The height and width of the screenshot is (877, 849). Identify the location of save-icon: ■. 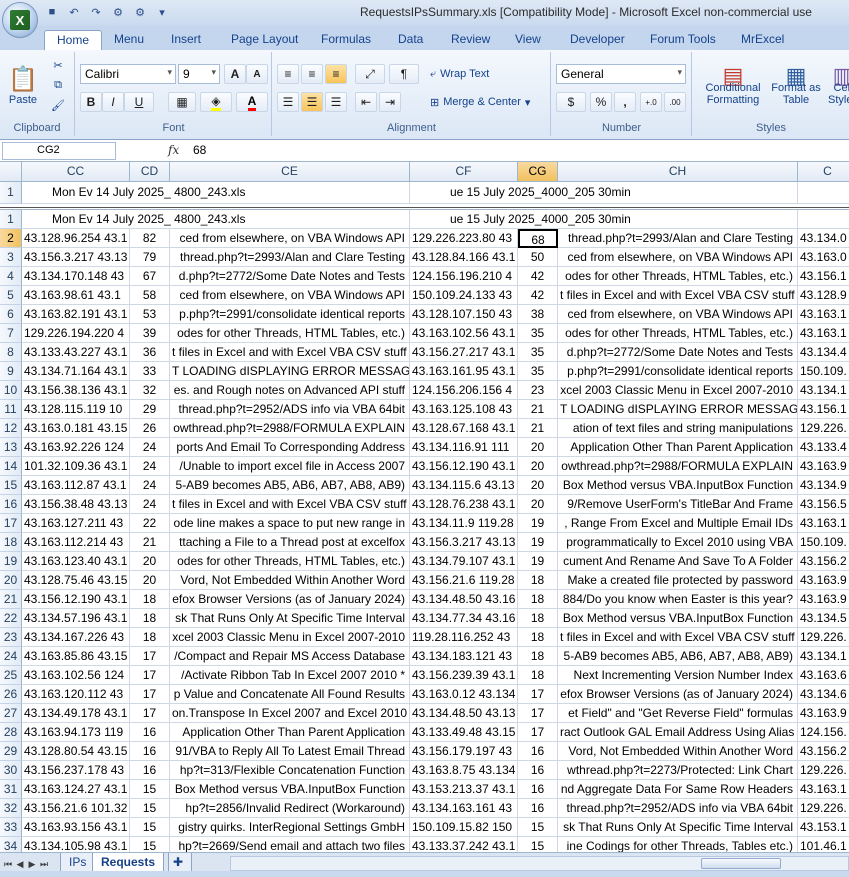
(52, 12).